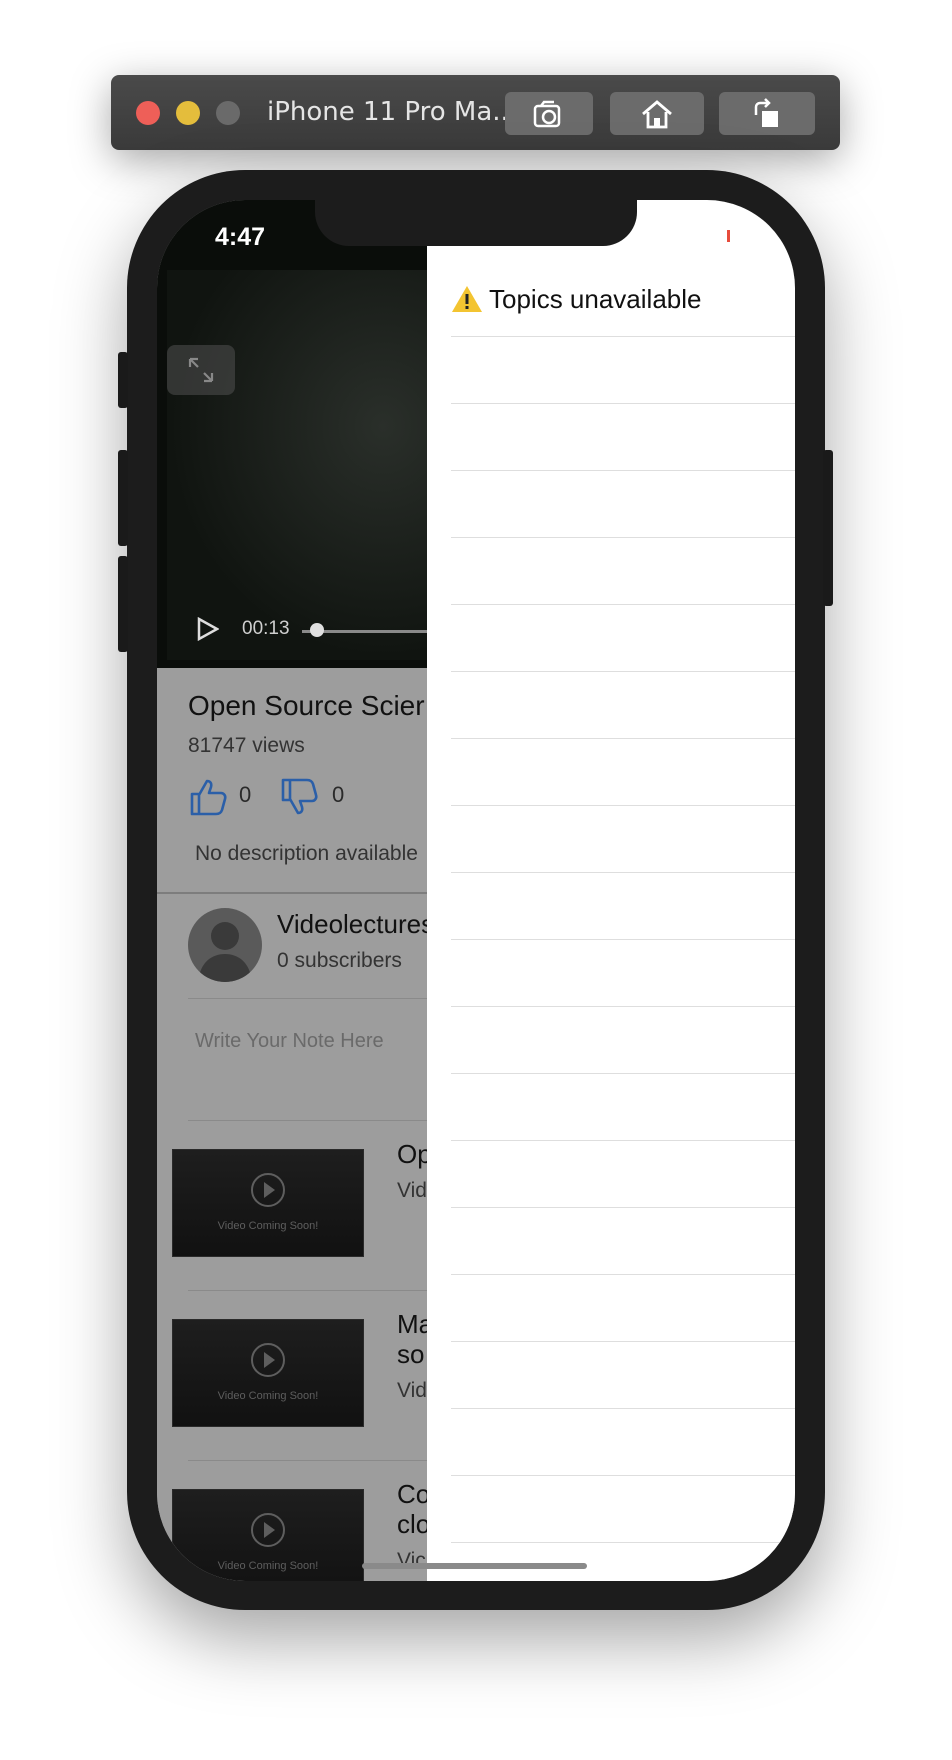 This screenshot has width=952, height=1760. What do you see at coordinates (828, 528) in the screenshot?
I see `power-button` at bounding box center [828, 528].